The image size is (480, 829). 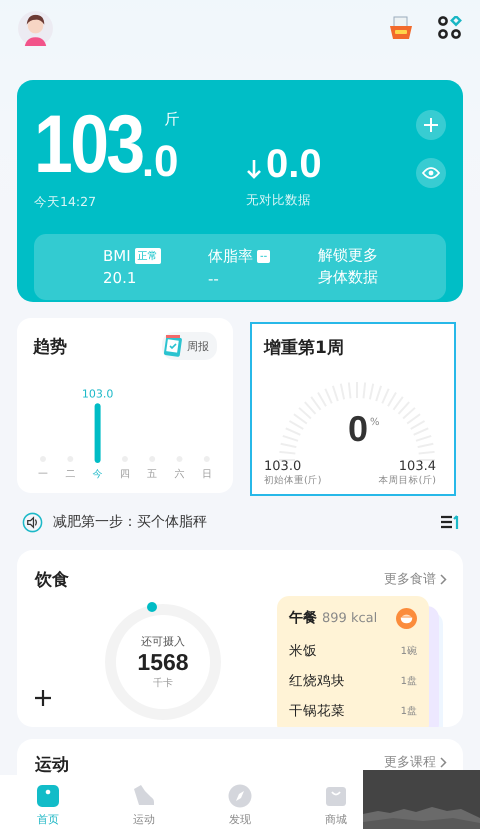 I want to click on meal-calories: 899 kcal, so click(x=350, y=618).